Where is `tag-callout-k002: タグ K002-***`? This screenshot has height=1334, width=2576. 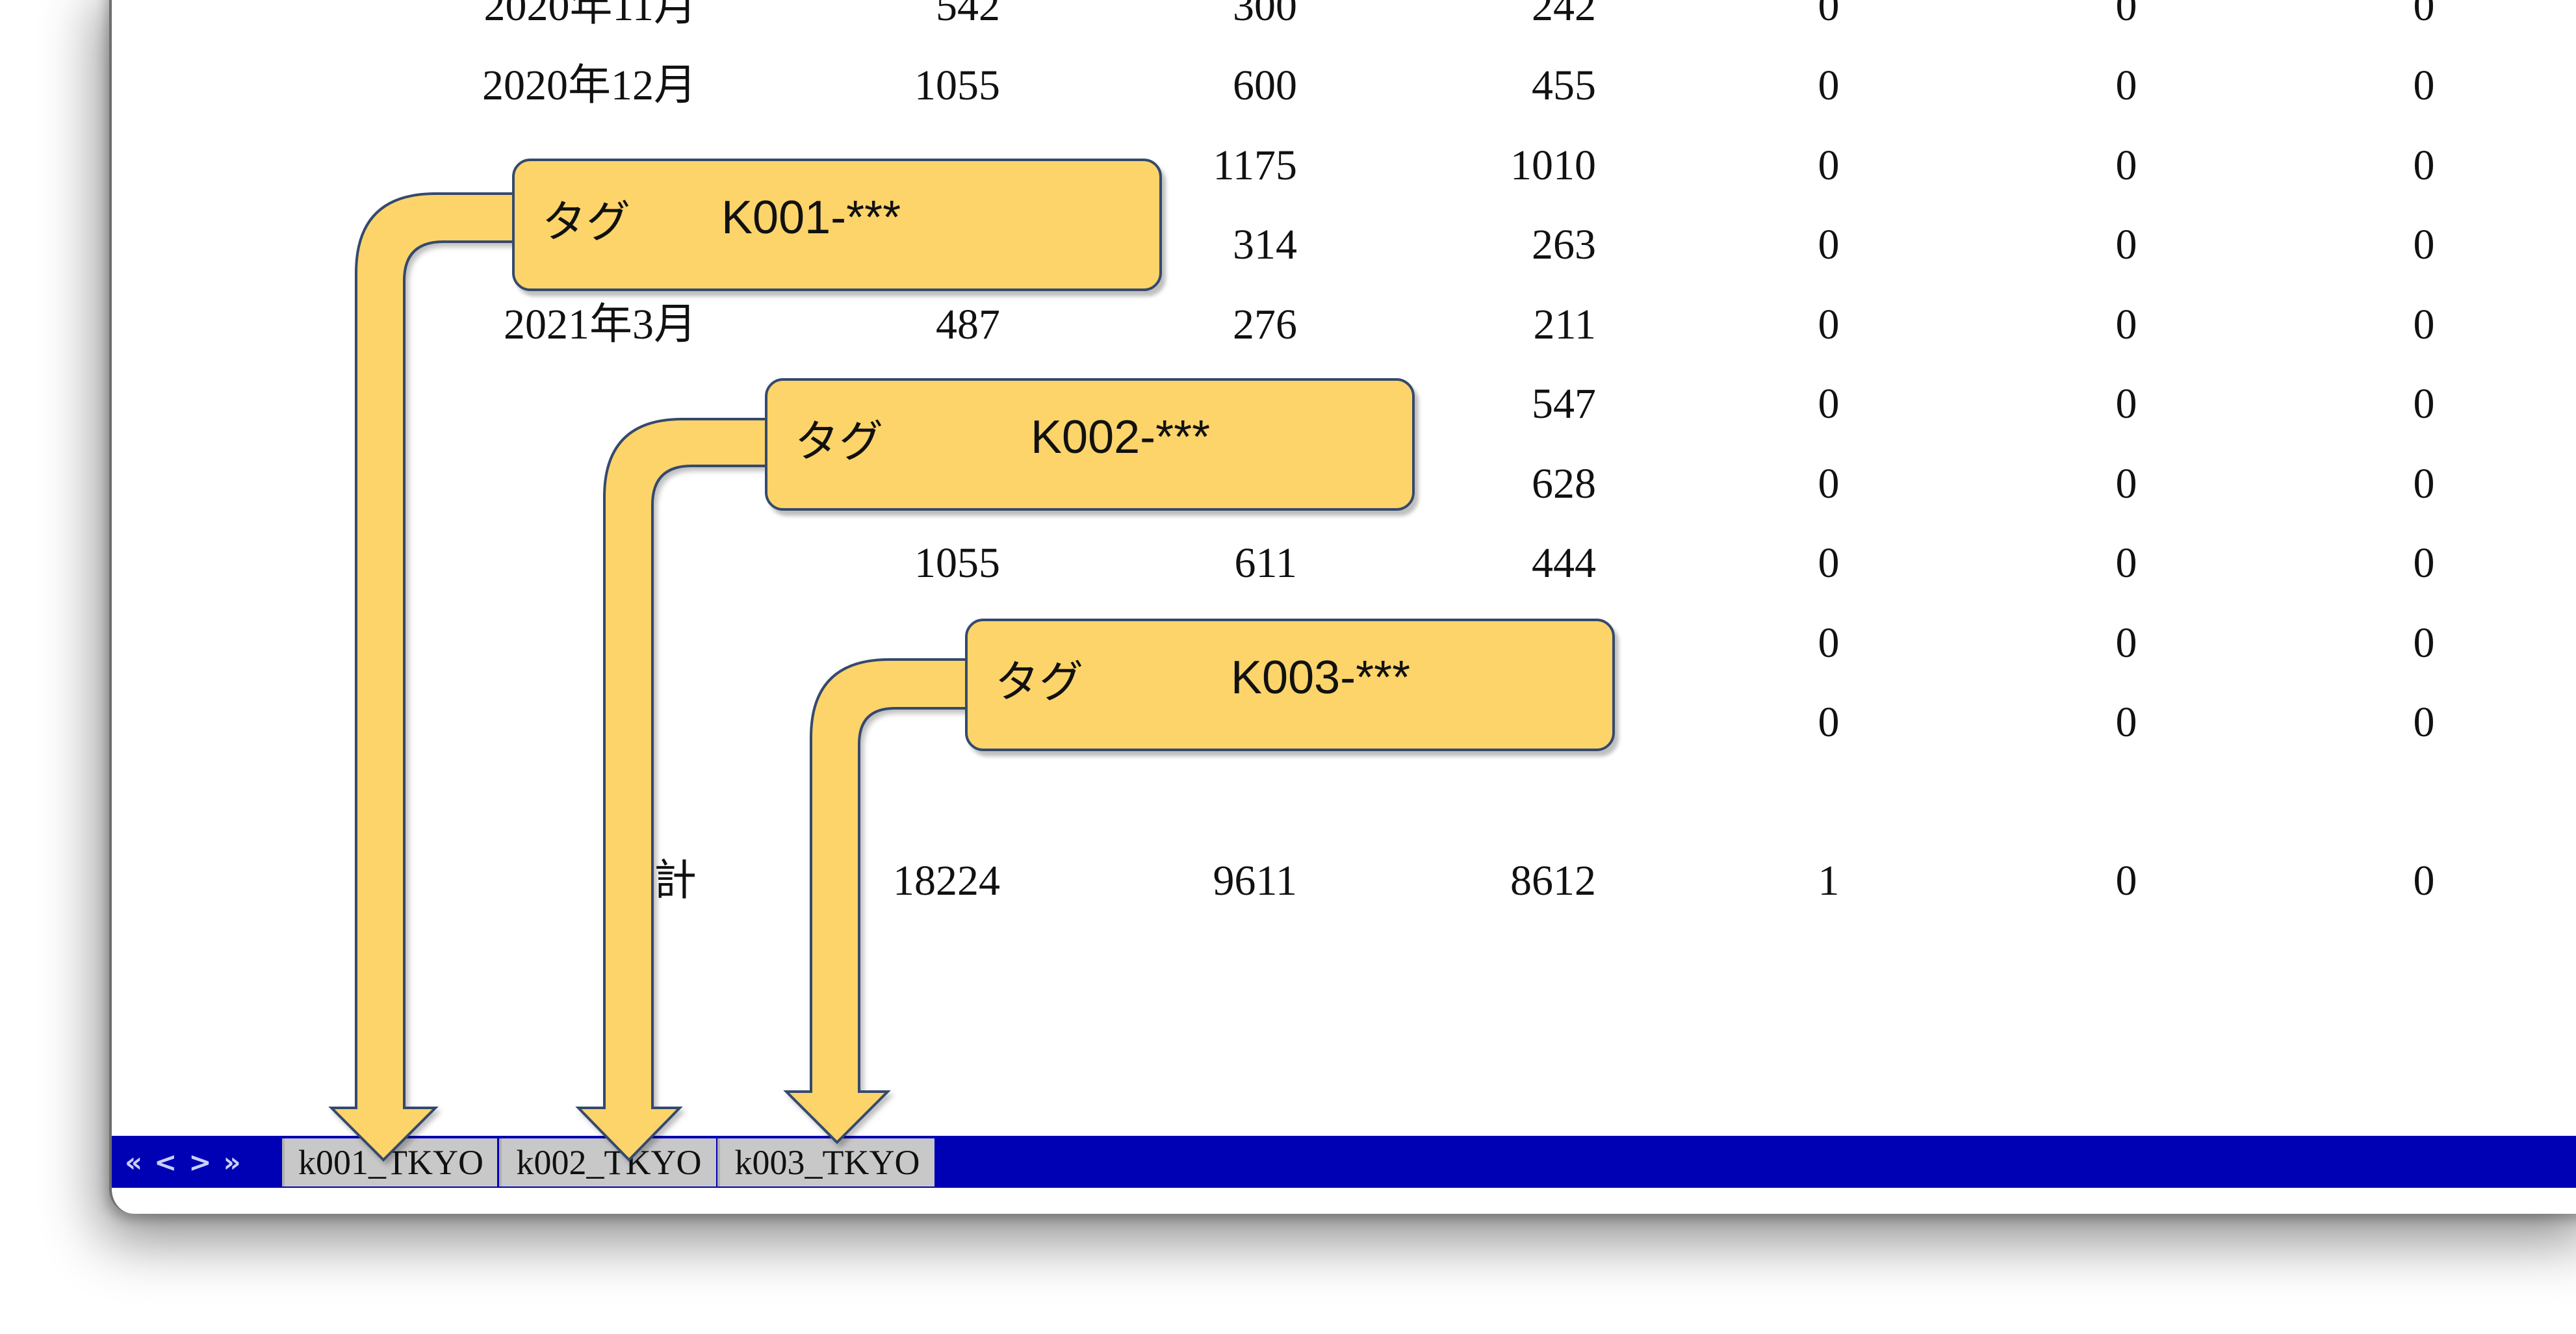 tag-callout-k002: タグ K002-*** is located at coordinates (1090, 444).